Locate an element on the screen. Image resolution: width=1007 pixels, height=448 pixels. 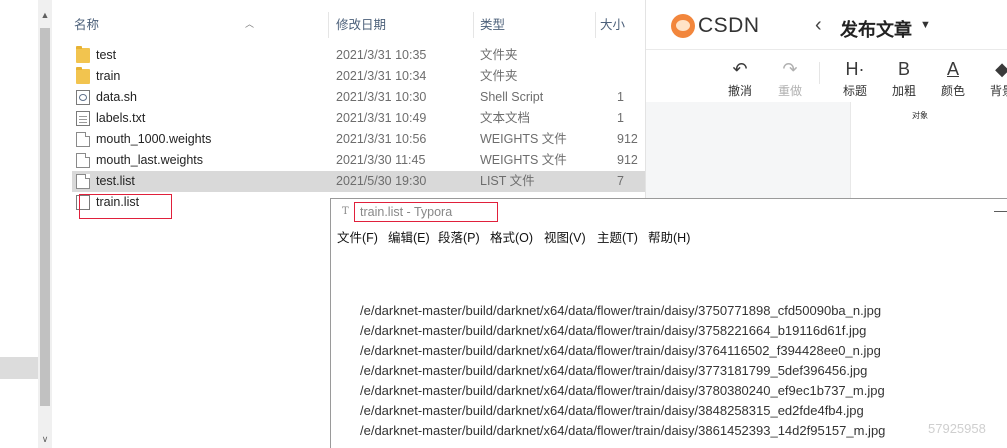
file-row: labels.txt 2021/3/31 10:49 文本文档 1 is located at coordinates (358, 118).